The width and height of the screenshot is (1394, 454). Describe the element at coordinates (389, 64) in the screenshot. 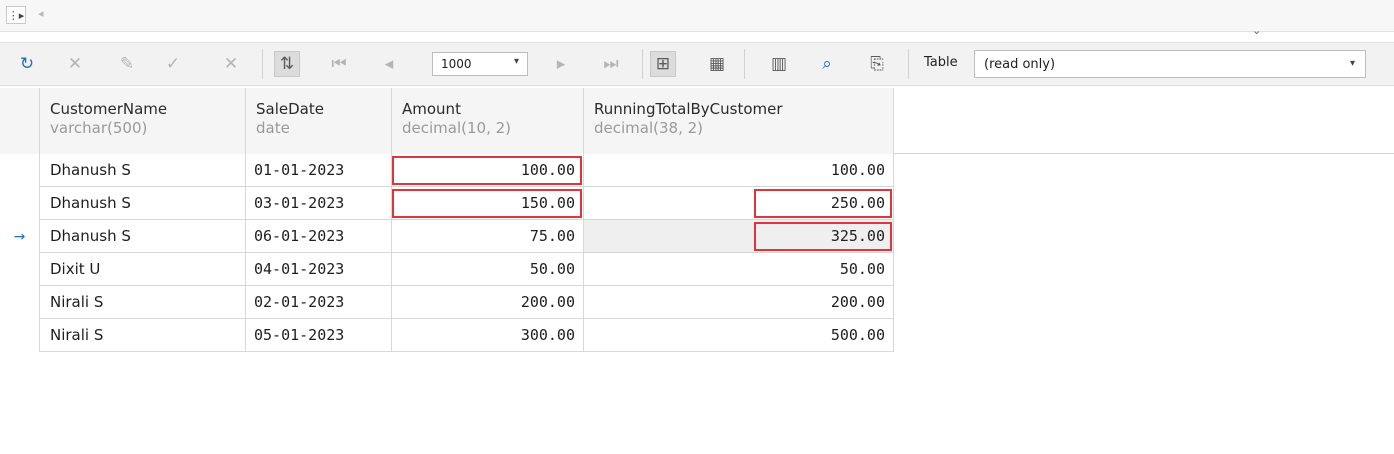

I see `previous-page-icon: ◂` at that location.